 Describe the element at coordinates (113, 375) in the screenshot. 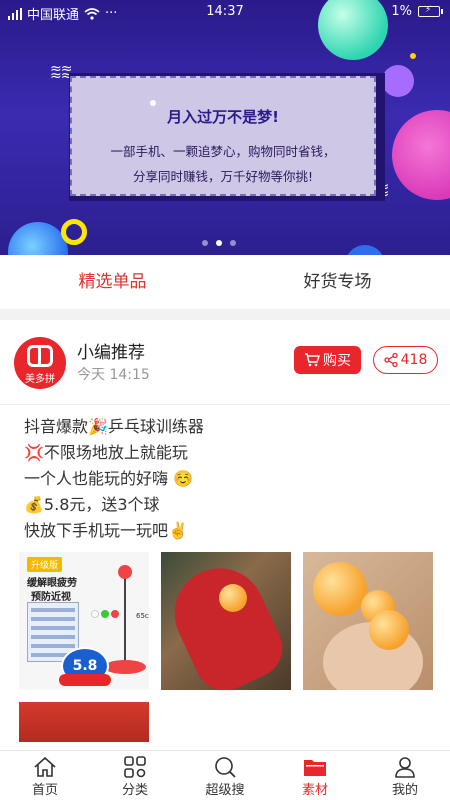

I see `post-time: 今天 14:15` at that location.